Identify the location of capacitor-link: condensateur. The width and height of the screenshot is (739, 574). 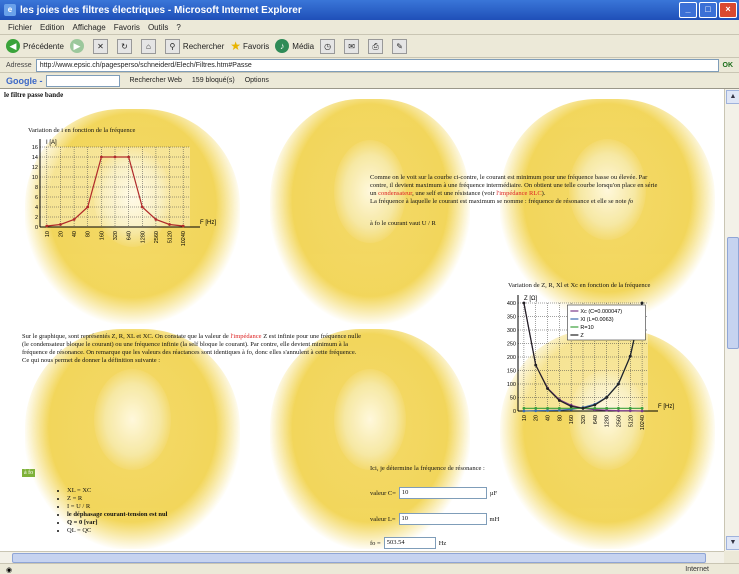
(395, 193).